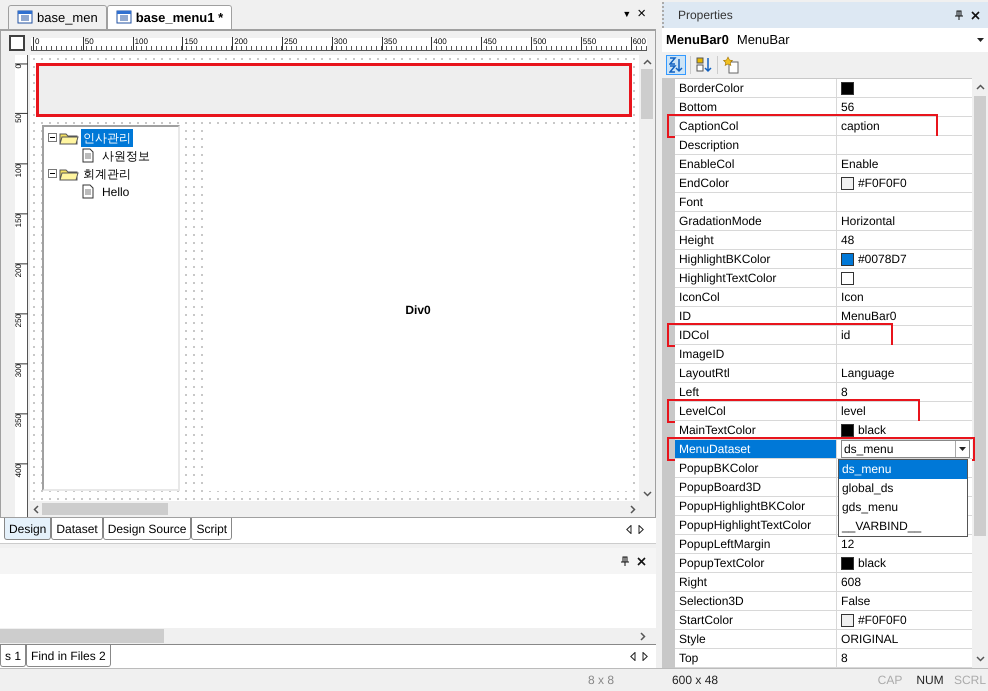  What do you see at coordinates (107, 137) in the screenshot?
I see `tree-item: 인사관리` at bounding box center [107, 137].